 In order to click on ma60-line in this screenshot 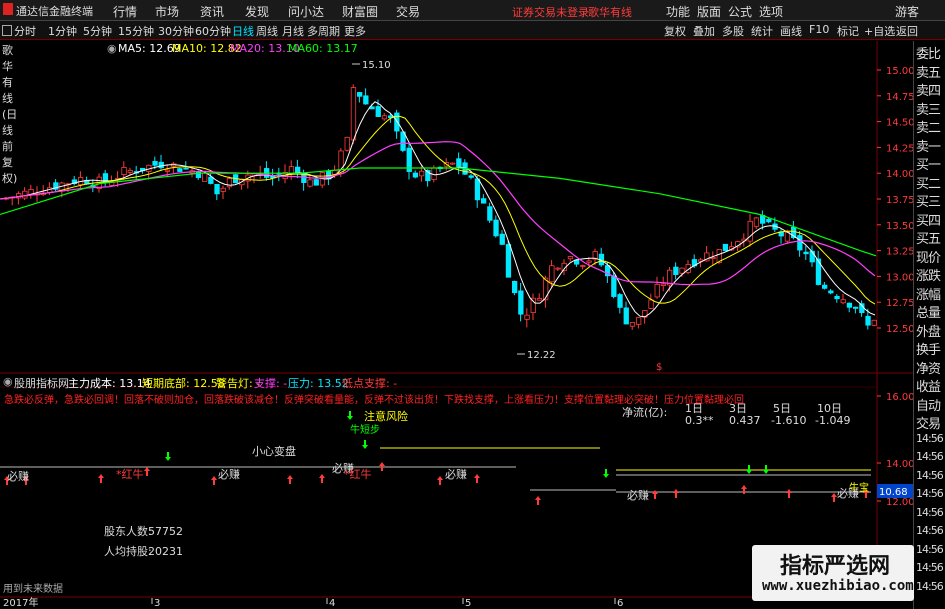, I will do `click(438, 212)`.